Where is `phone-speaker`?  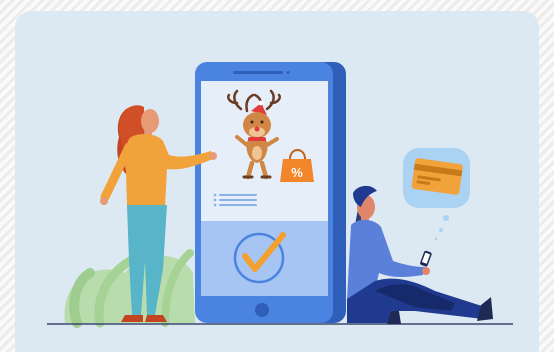 phone-speaker is located at coordinates (258, 72).